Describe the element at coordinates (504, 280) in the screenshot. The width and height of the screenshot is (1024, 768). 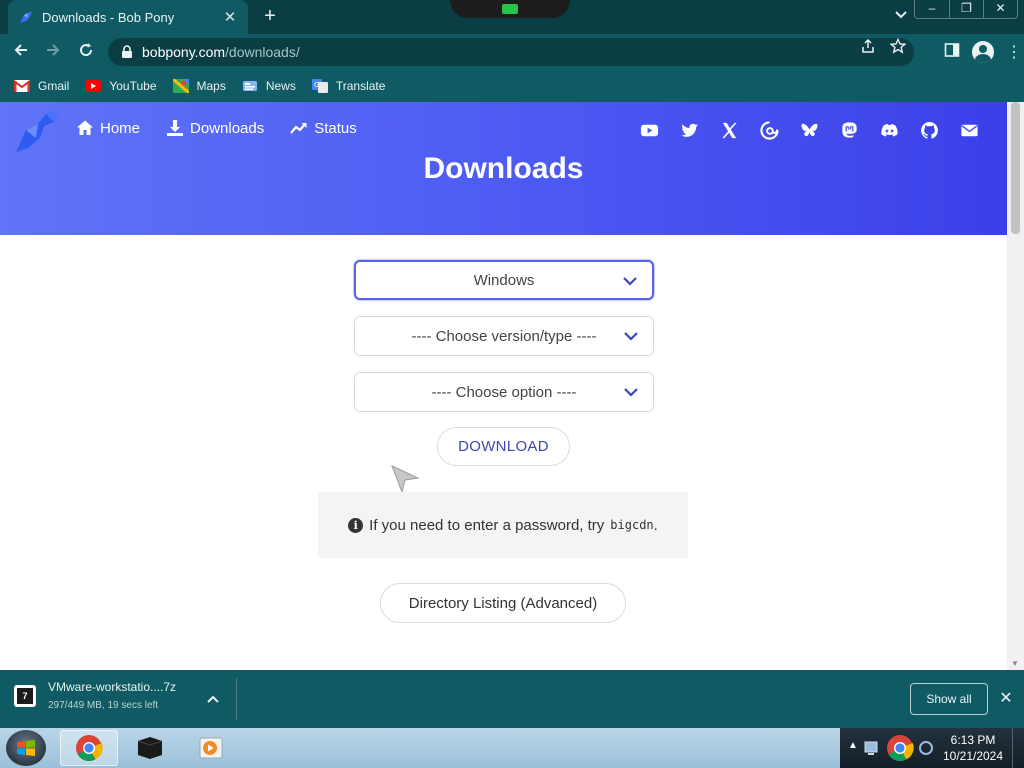
I see `os-select: Windows` at that location.